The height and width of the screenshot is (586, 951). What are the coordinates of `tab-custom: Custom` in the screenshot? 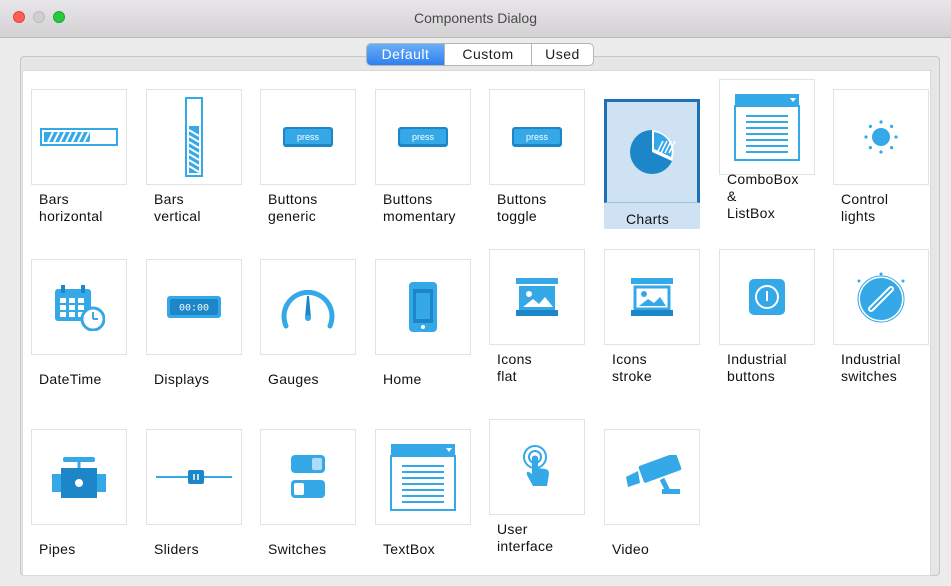 It's located at (488, 54).